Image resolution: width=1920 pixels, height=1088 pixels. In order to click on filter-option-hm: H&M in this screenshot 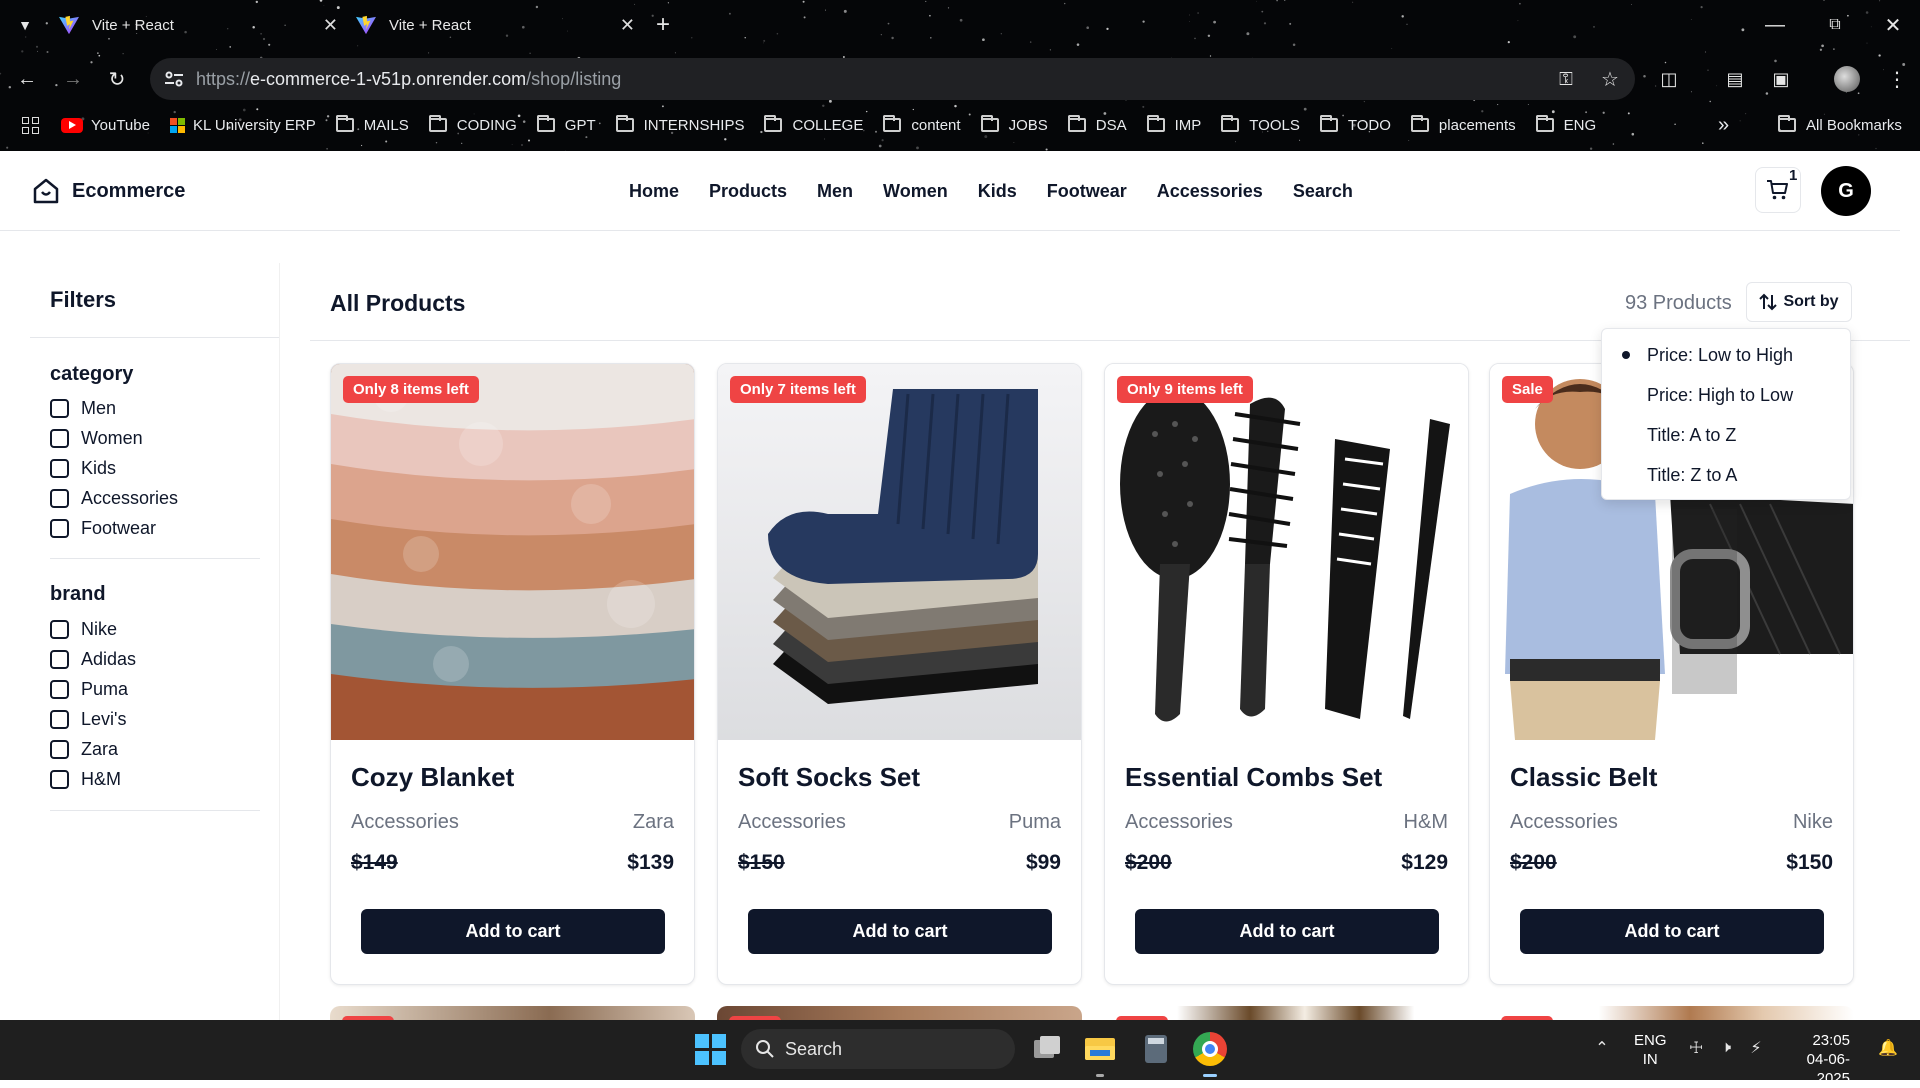, I will do `click(85, 779)`.